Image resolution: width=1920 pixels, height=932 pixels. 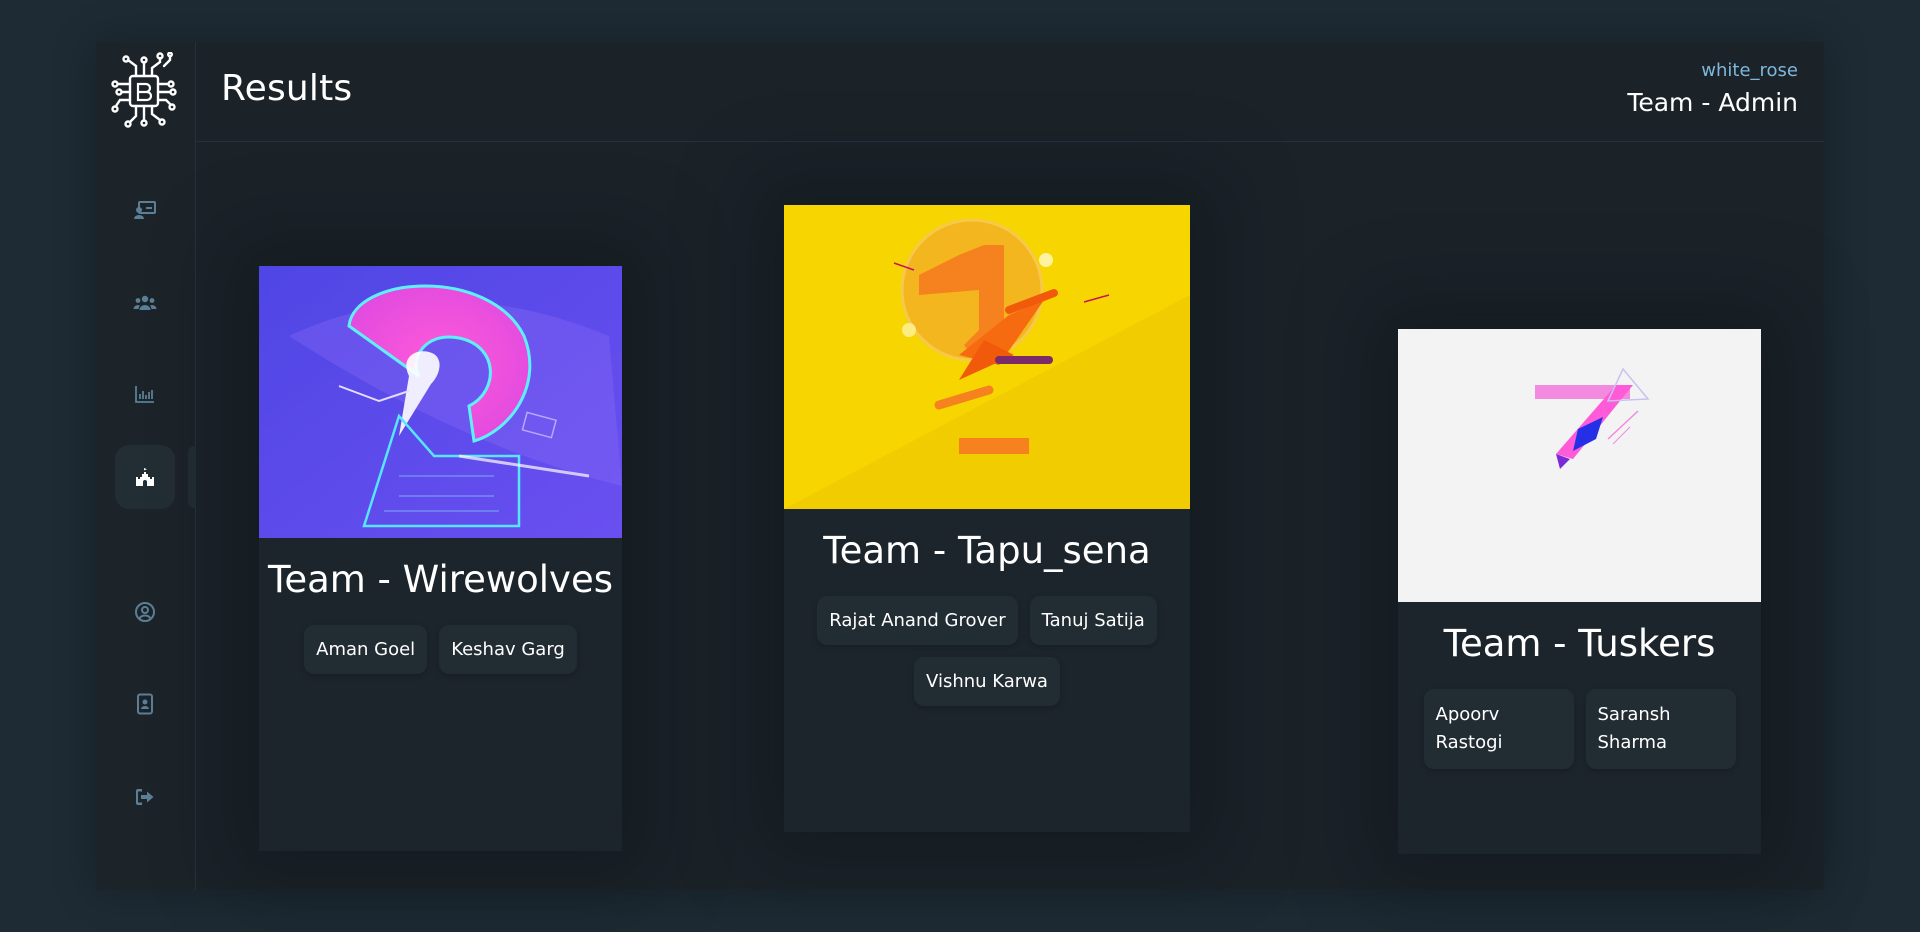 What do you see at coordinates (1093, 620) in the screenshot?
I see `member-chip: Tanuj Satija` at bounding box center [1093, 620].